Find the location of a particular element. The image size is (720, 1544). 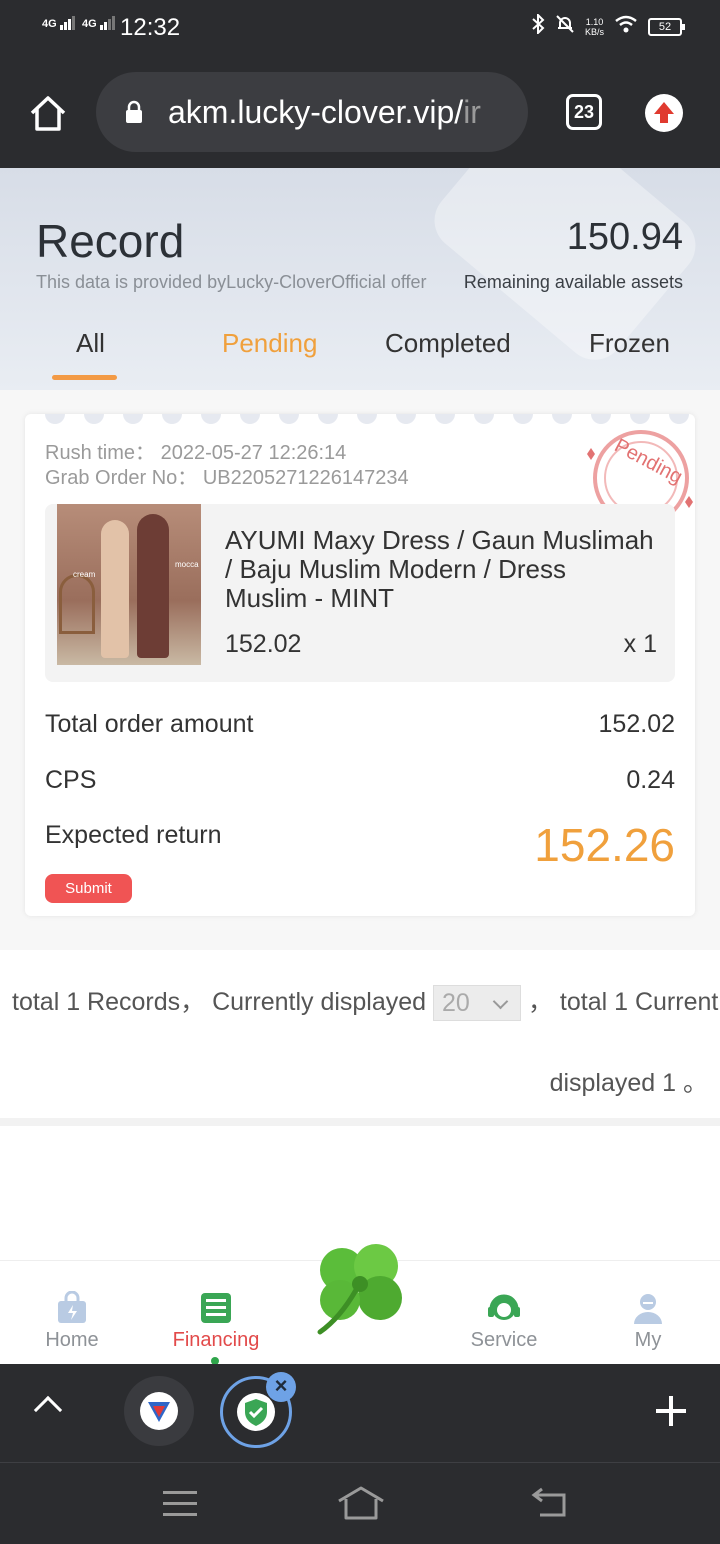

tab-all: All is located at coordinates (90, 343).